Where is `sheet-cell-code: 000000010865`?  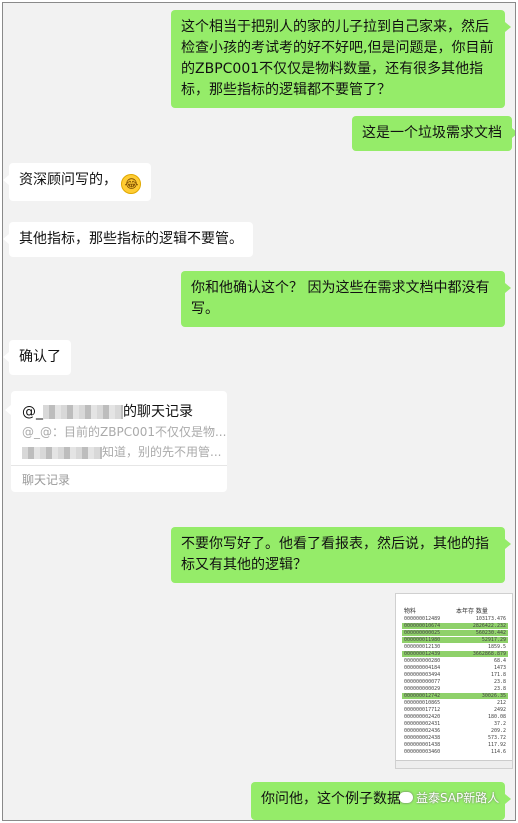 sheet-cell-code: 000000010865 is located at coordinates (422, 703).